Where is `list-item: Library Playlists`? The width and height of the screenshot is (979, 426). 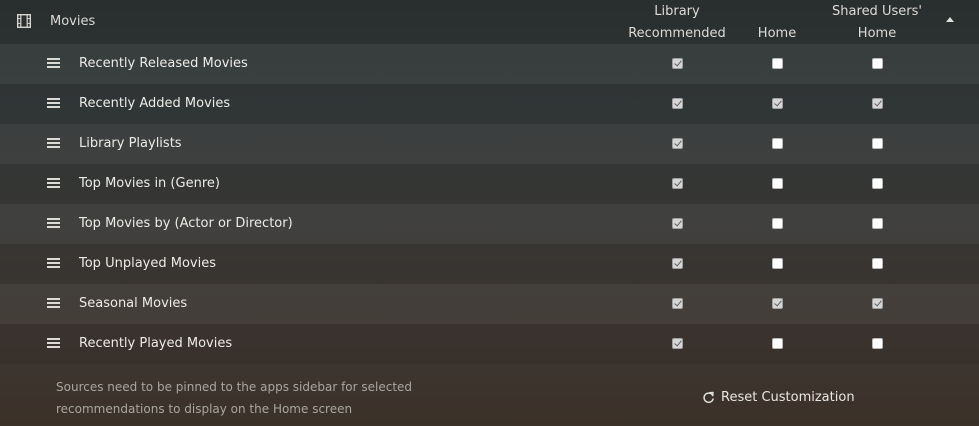 list-item: Library Playlists is located at coordinates (489, 144).